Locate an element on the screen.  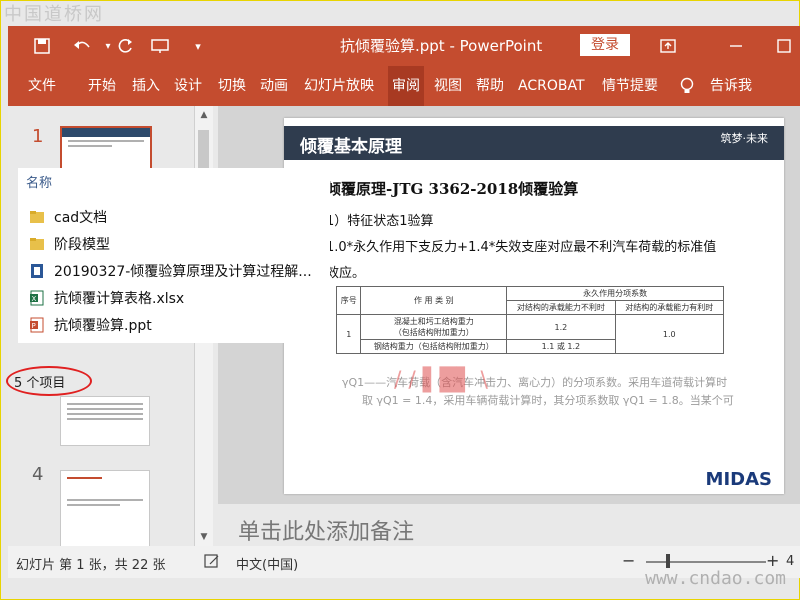
slide-logo: 筑梦·未来 is located at coordinates (744, 138).